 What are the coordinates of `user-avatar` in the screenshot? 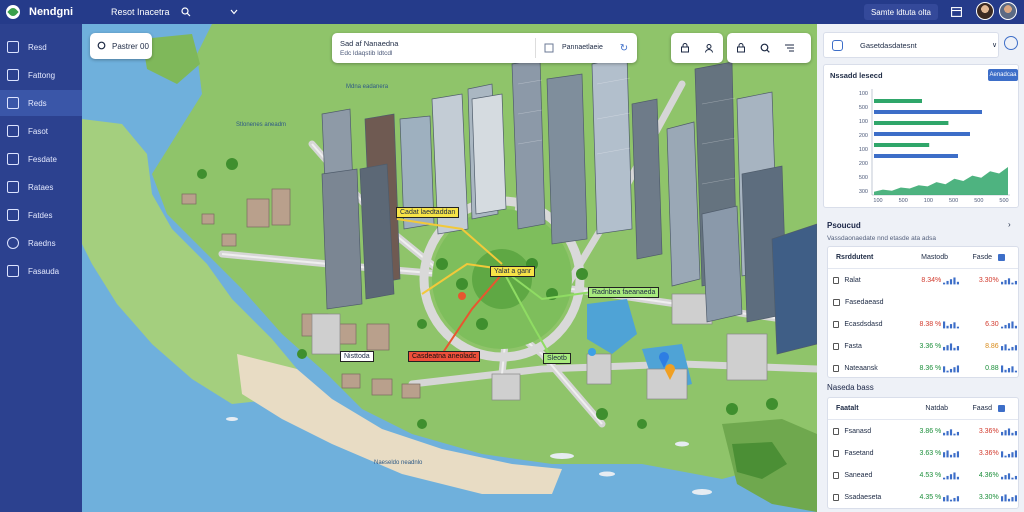 It's located at (985, 11).